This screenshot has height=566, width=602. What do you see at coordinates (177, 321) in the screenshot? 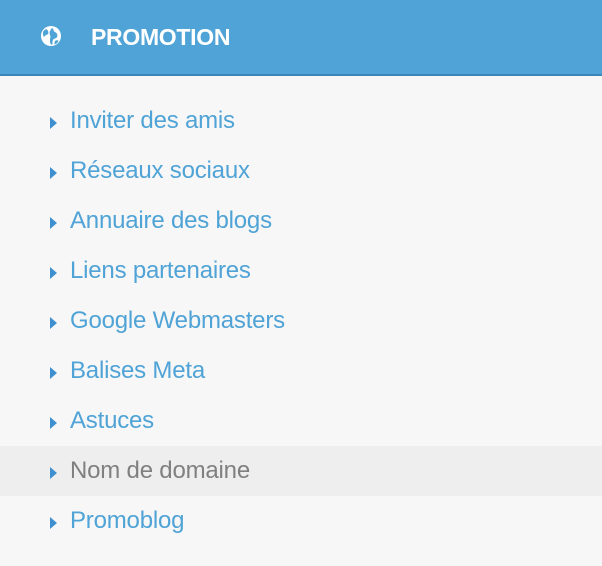
I see `menu-item-label: Google Webmasters` at bounding box center [177, 321].